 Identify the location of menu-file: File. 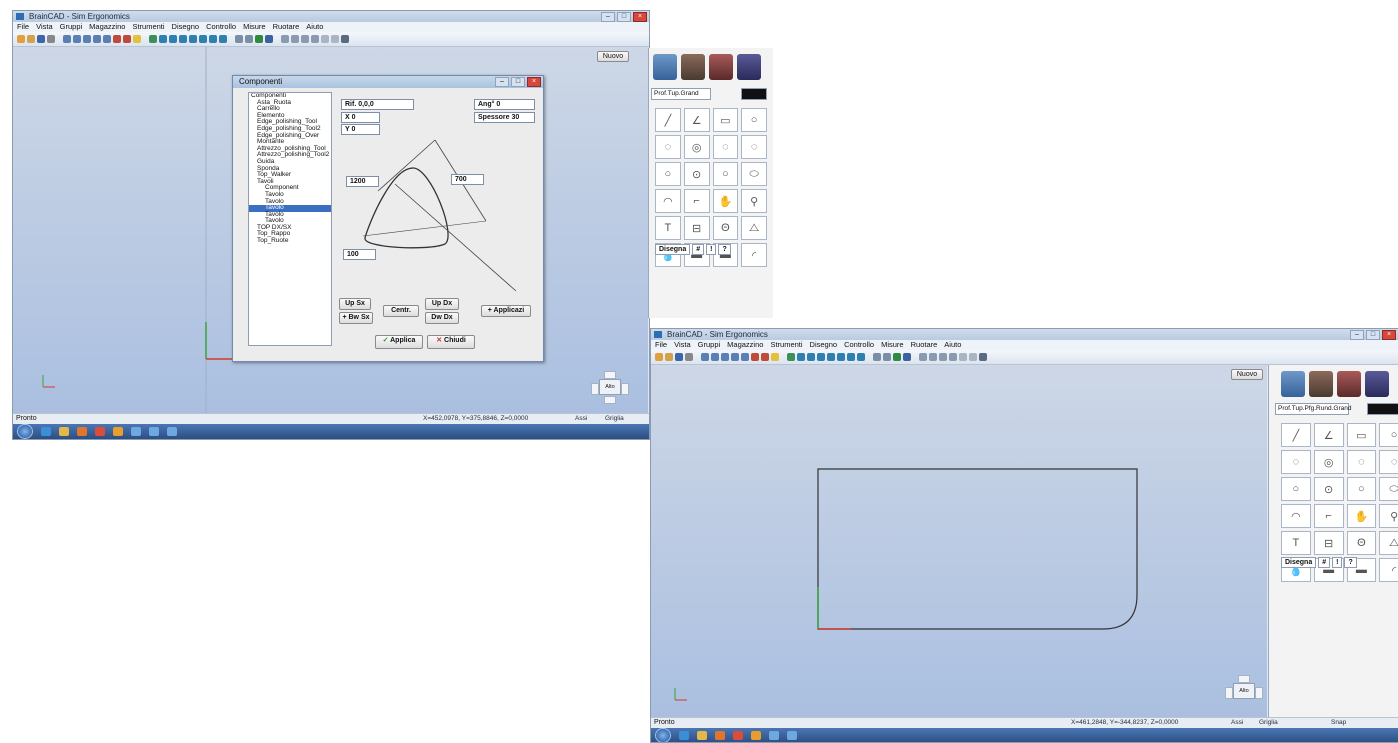
(23, 27).